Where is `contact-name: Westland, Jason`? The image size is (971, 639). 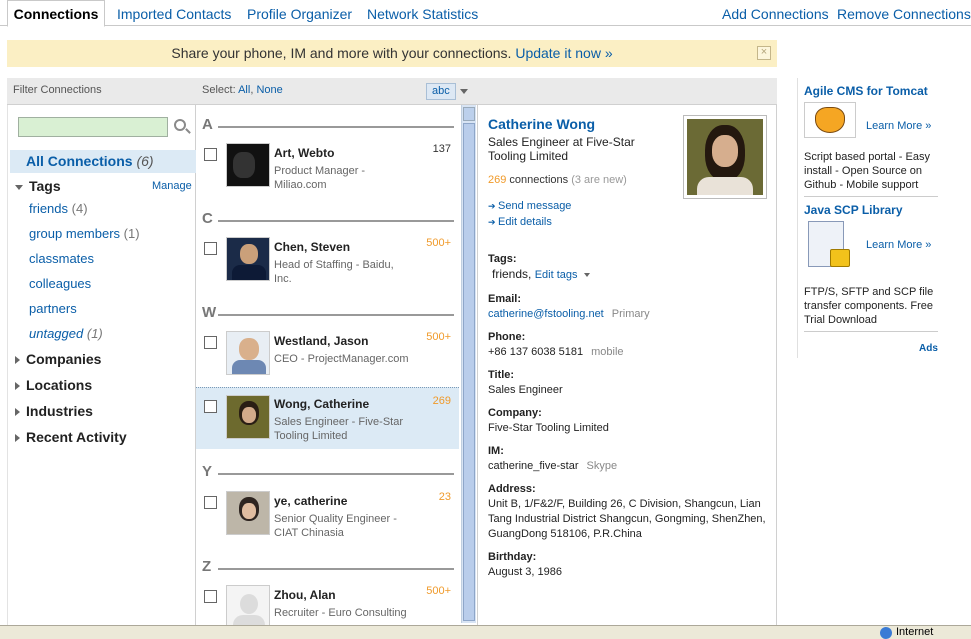
contact-name: Westland, Jason is located at coordinates (321, 341).